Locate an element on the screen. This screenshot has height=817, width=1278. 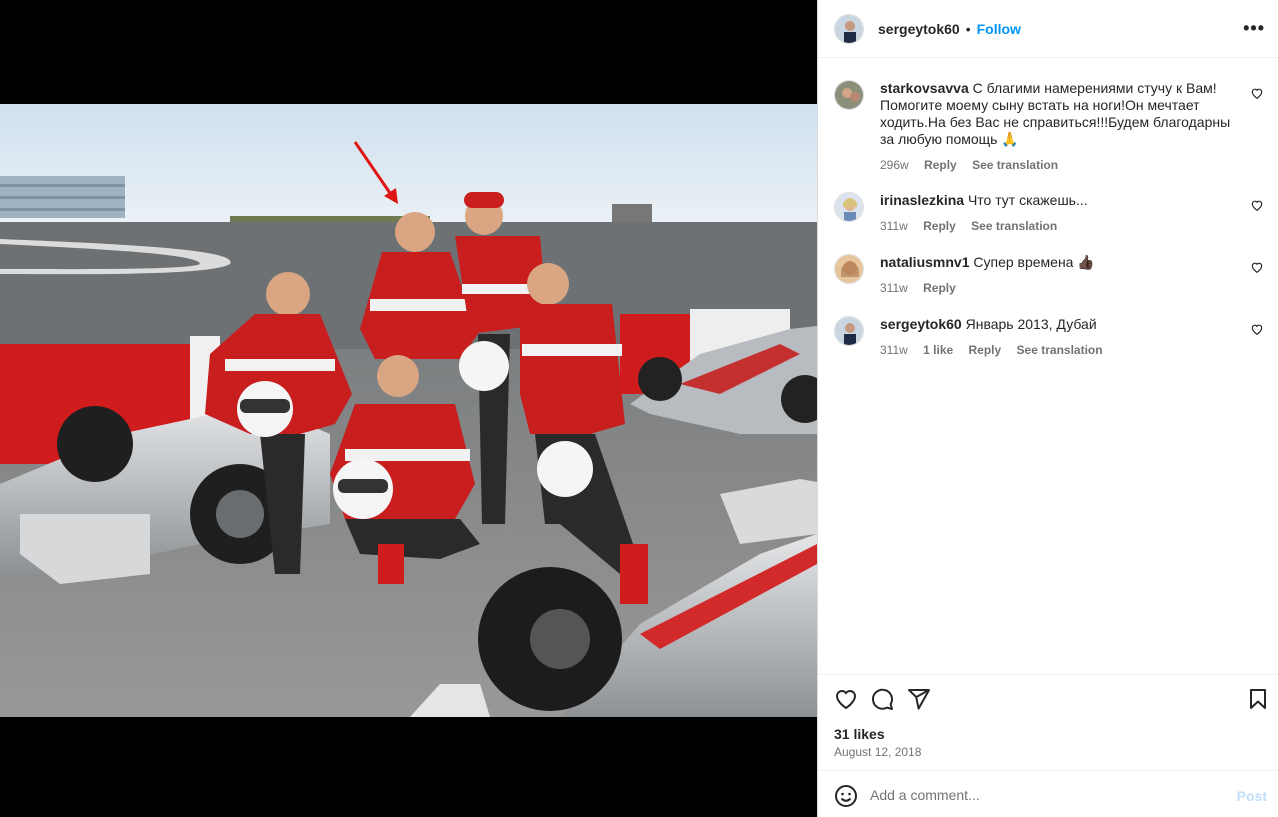
post-header: sergeytok60 • Follow ••• is located at coordinates (1048, 29).